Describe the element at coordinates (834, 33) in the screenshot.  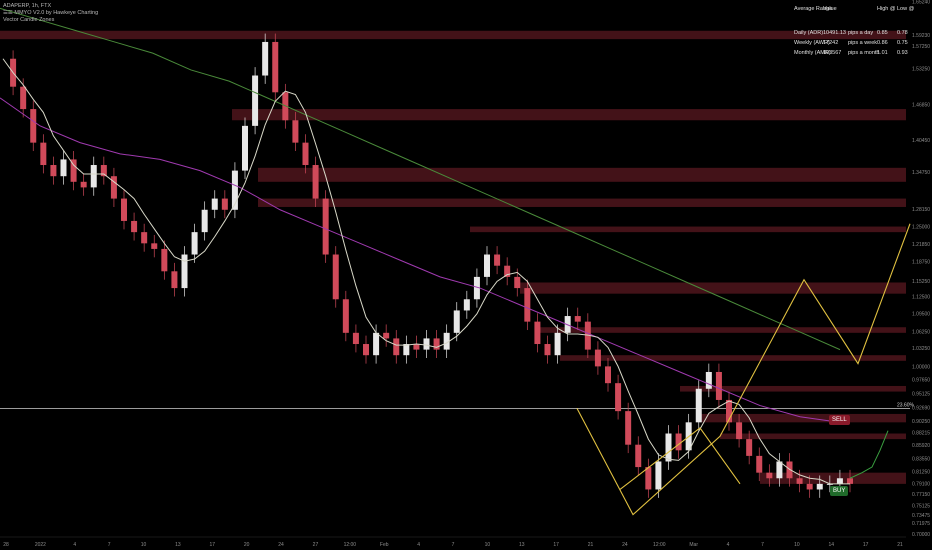
I see `range-table-cell: 10491.13` at that location.